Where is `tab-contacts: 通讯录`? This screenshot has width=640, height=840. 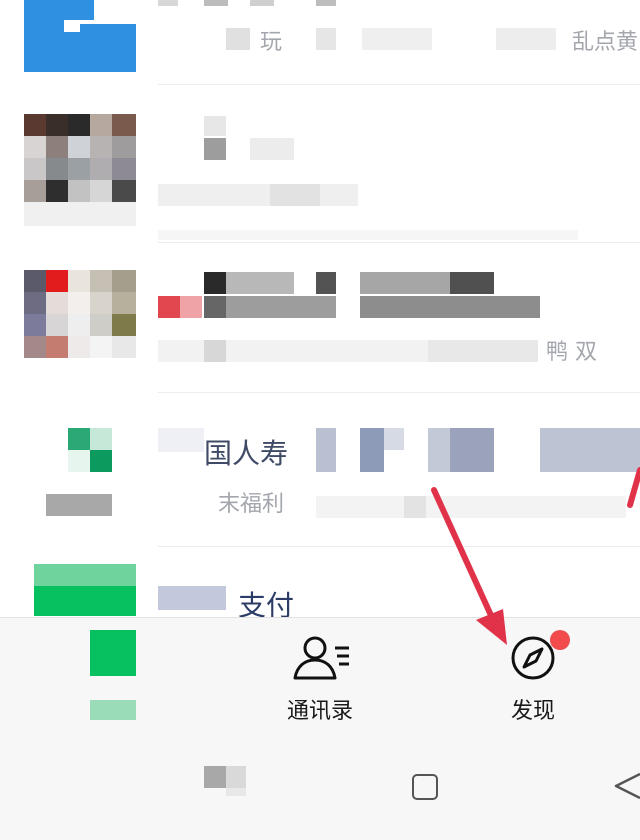 tab-contacts: 通讯录 is located at coordinates (320, 679).